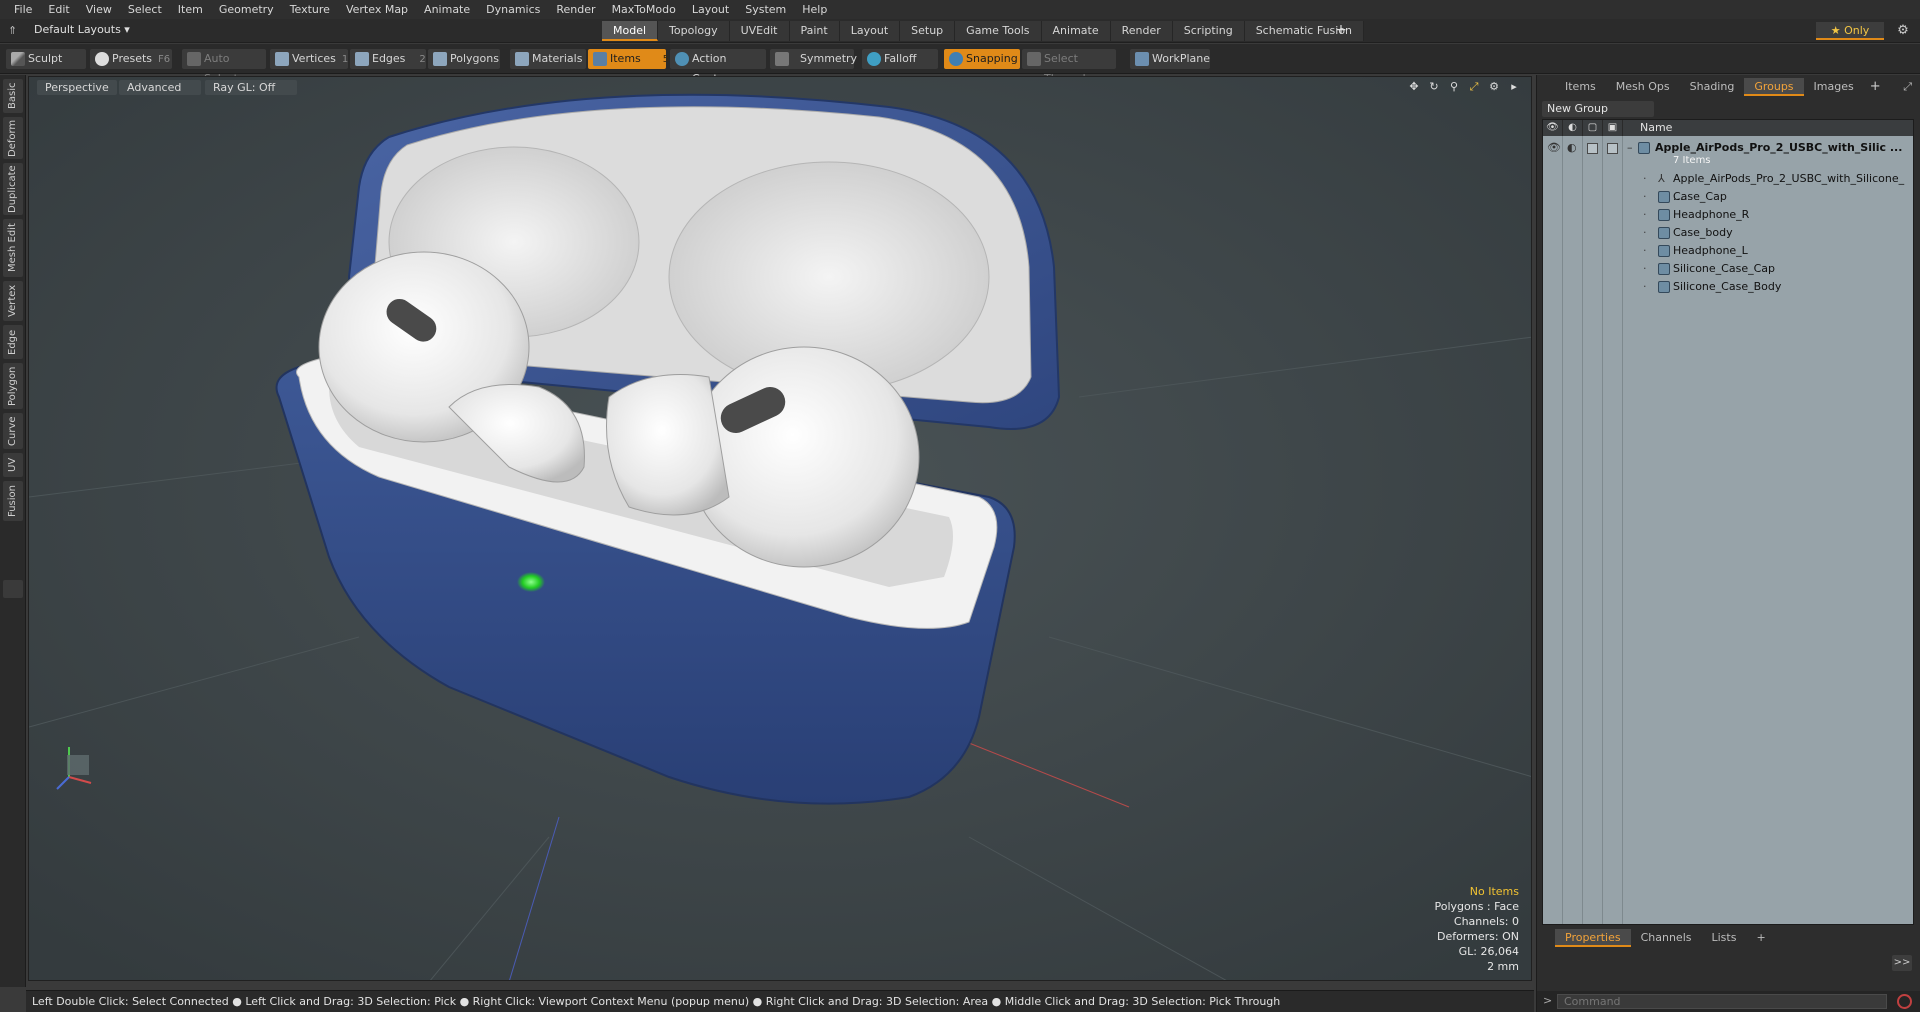 The height and width of the screenshot is (1012, 1920). I want to click on menu-item: Item, so click(190, 9).